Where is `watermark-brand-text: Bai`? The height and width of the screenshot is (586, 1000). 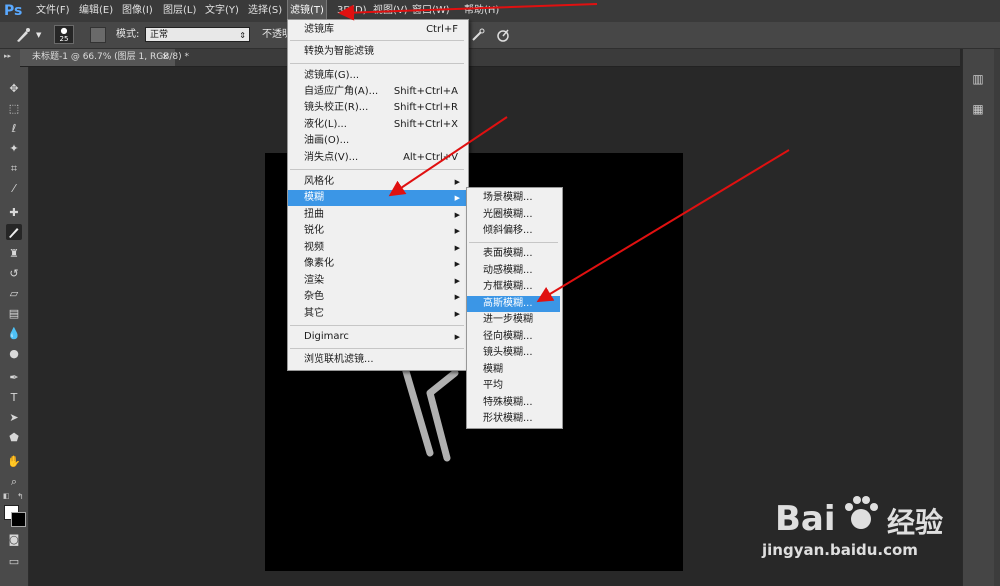
watermark-brand-text: Bai is located at coordinates (805, 519).